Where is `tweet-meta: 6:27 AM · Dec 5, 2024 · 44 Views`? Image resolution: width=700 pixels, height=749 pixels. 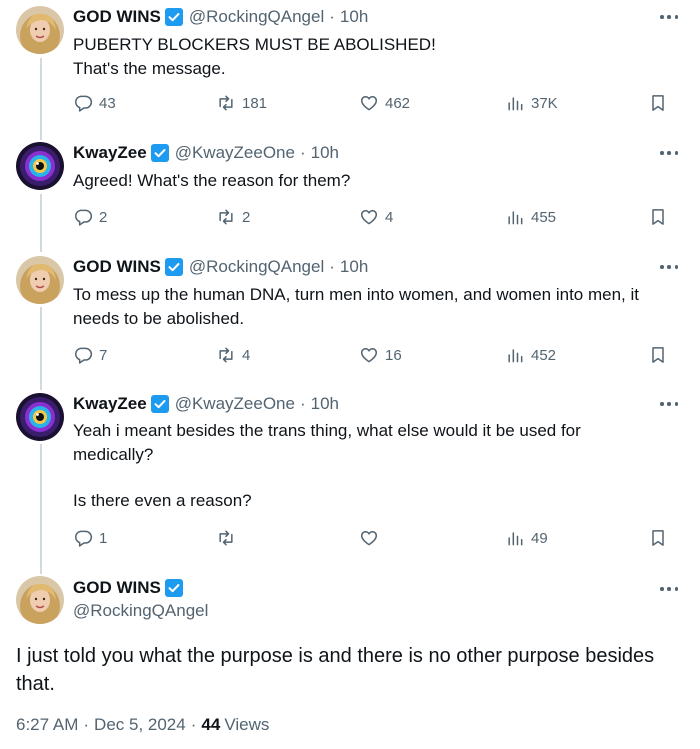
tweet-meta: 6:27 AM · Dec 5, 2024 · 44 Views is located at coordinates (142, 725).